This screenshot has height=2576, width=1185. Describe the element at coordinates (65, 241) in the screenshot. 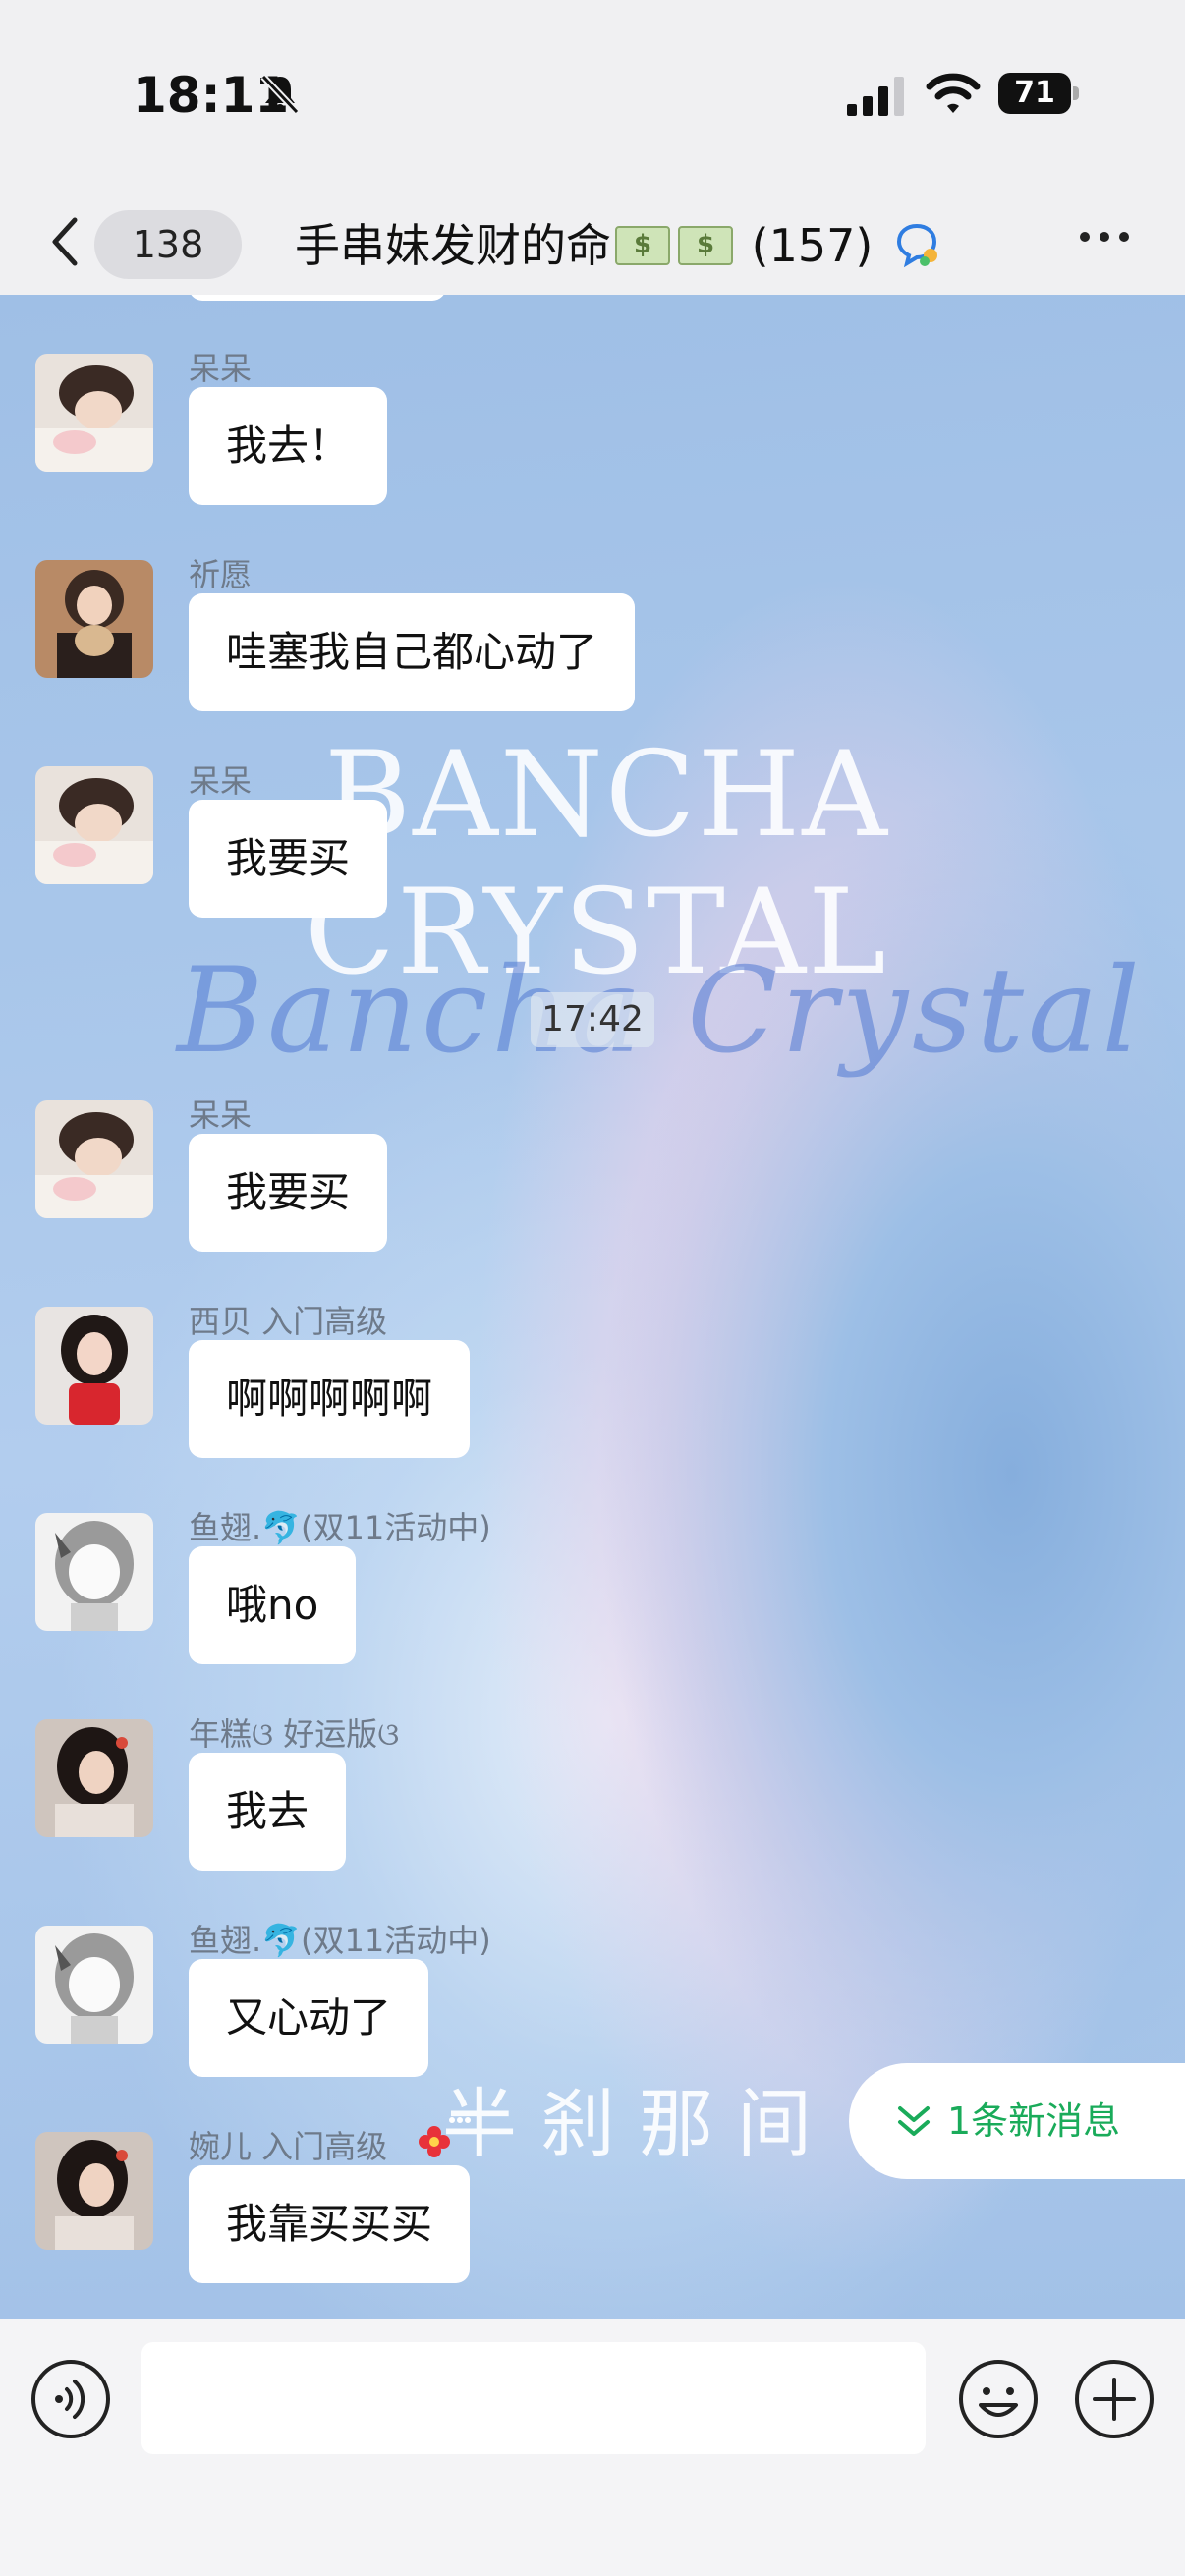

I see `back-chevron-icon` at that location.